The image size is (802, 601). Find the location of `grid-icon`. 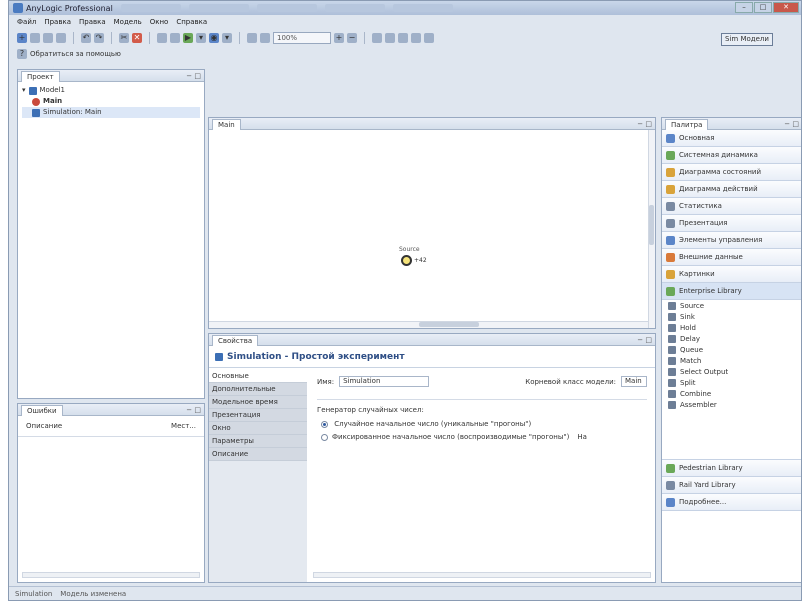

grid-icon is located at coordinates (390, 38).